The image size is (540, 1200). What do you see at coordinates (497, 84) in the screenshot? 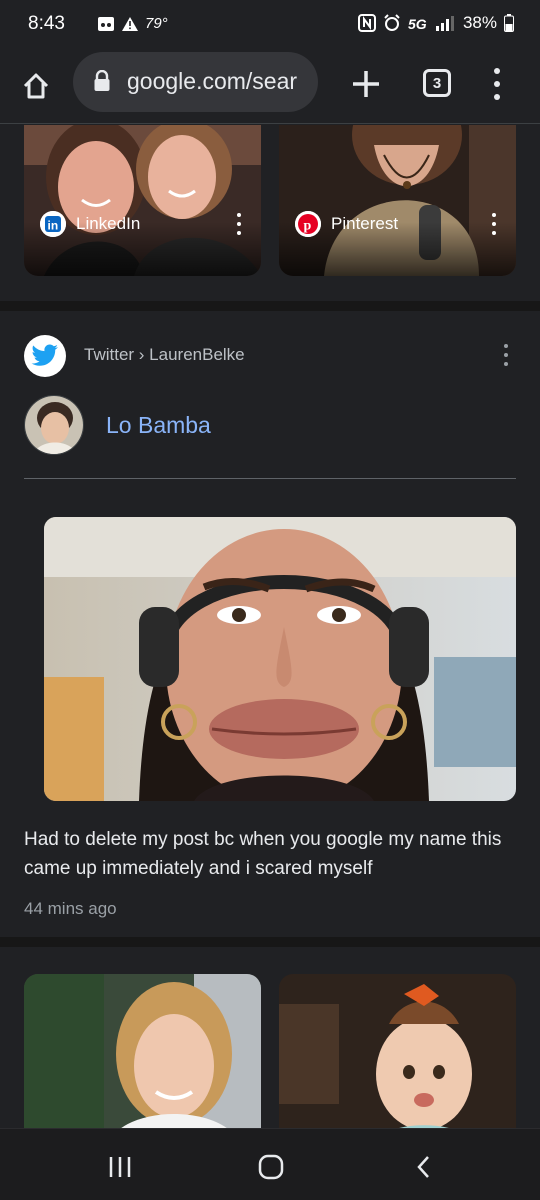
I see `browser-menu-button` at bounding box center [497, 84].